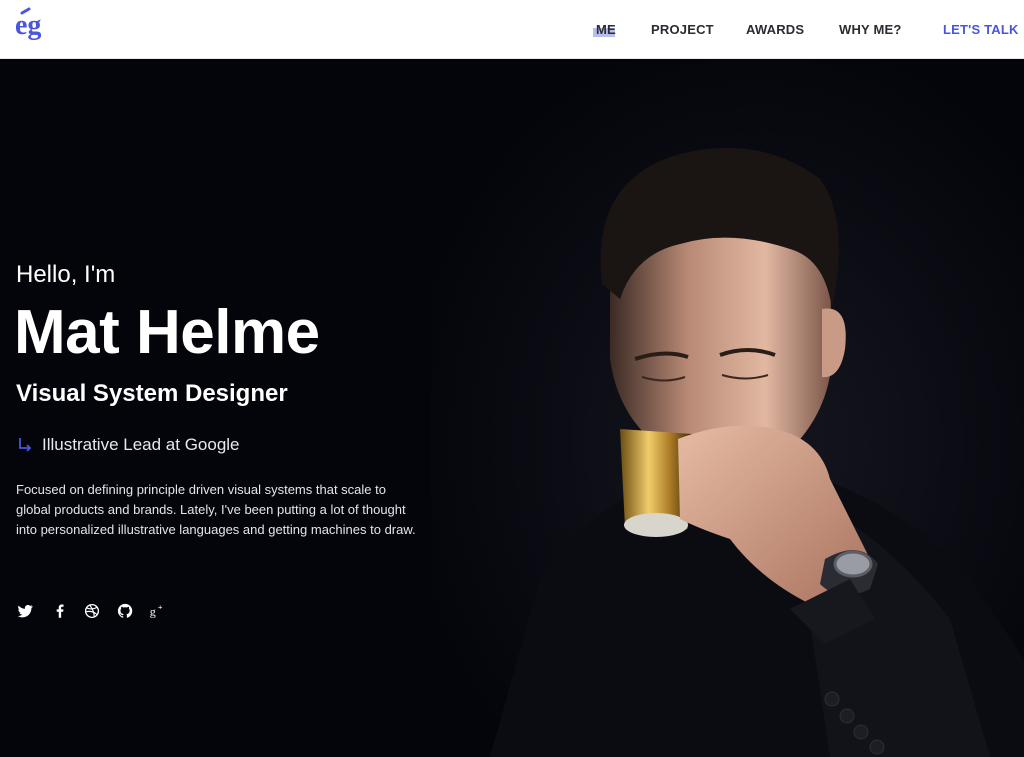 The width and height of the screenshot is (1024, 757). I want to click on nav-why-me: WHY ME?, so click(870, 29).